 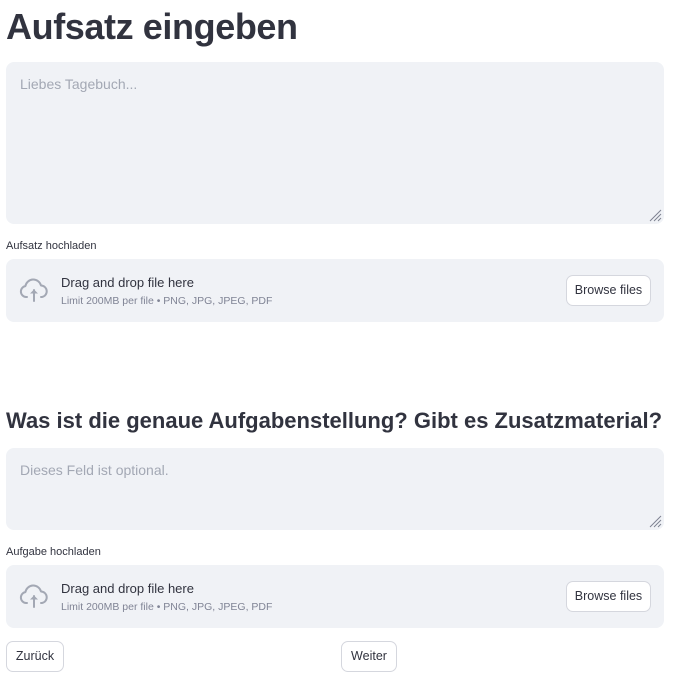 What do you see at coordinates (152, 26) in the screenshot?
I see `page-title: Aufsatz eingeben` at bounding box center [152, 26].